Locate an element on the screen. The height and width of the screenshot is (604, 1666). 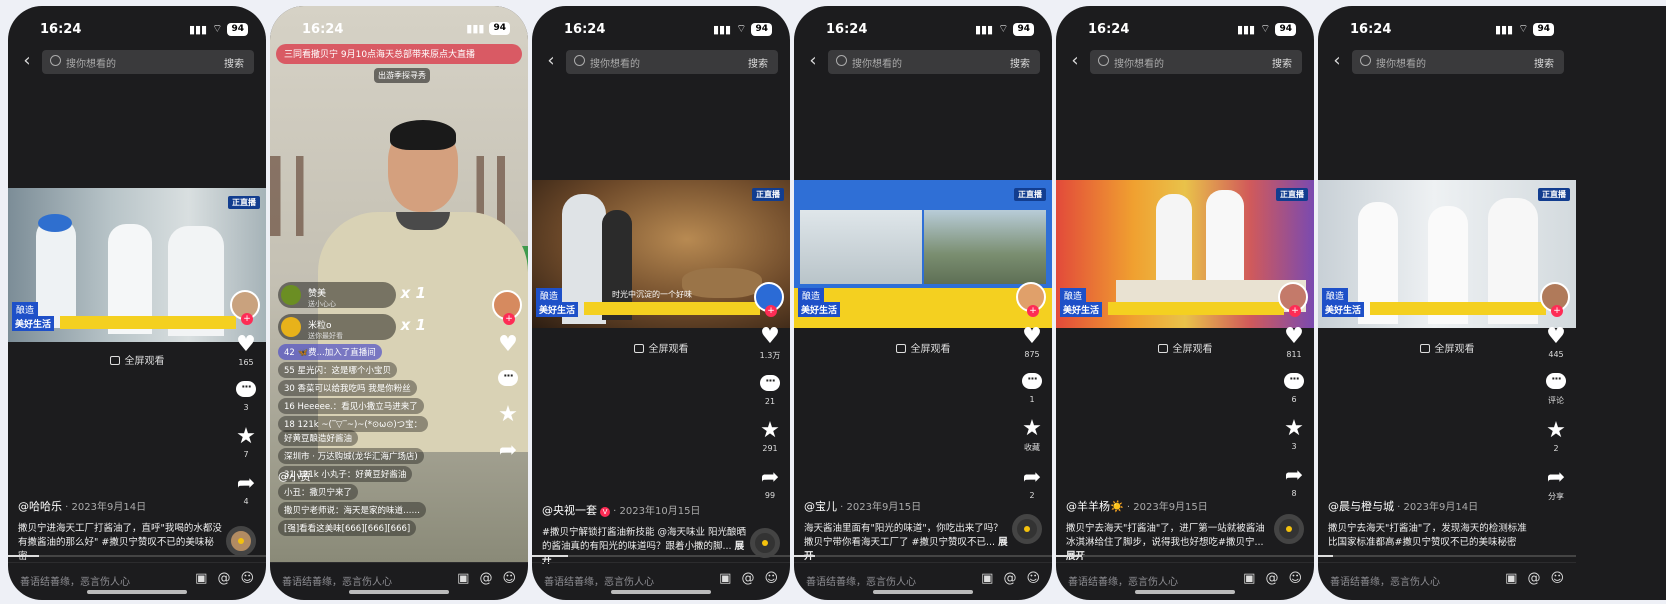
comment-button: 6 is located at coordinates (1294, 388).